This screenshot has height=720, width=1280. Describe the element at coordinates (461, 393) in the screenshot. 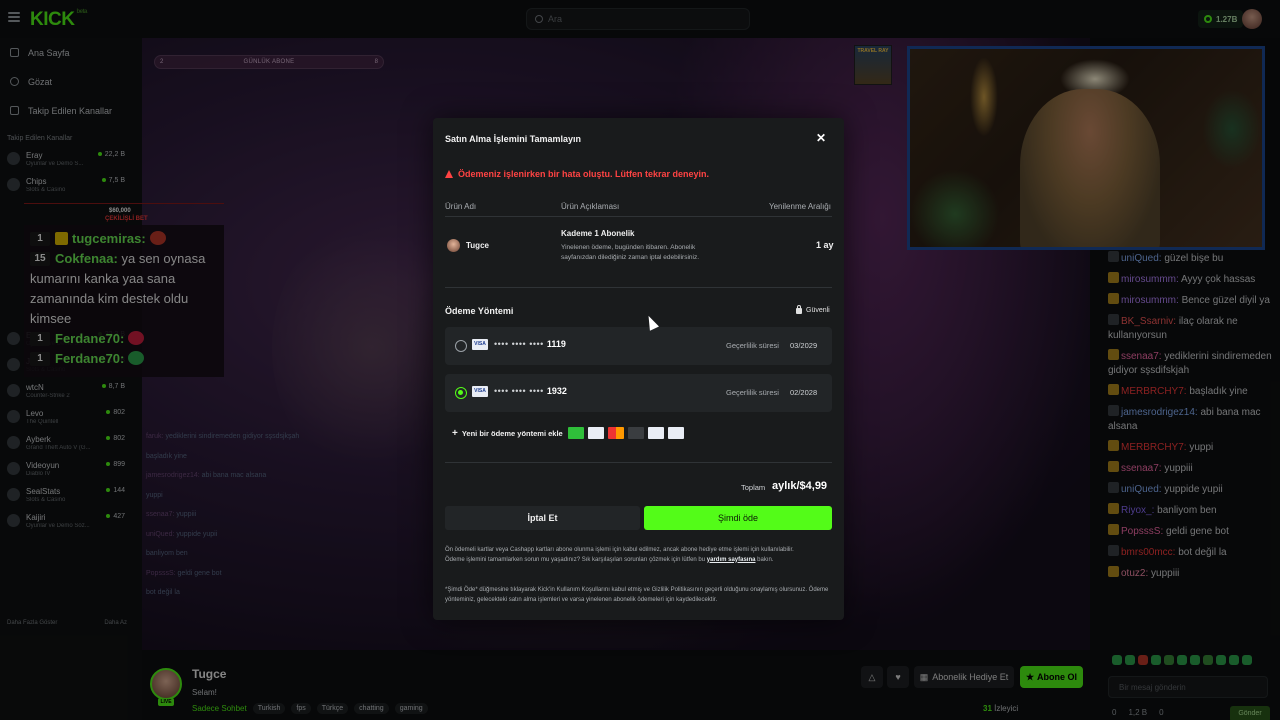

I see `card-radio-selected` at that location.